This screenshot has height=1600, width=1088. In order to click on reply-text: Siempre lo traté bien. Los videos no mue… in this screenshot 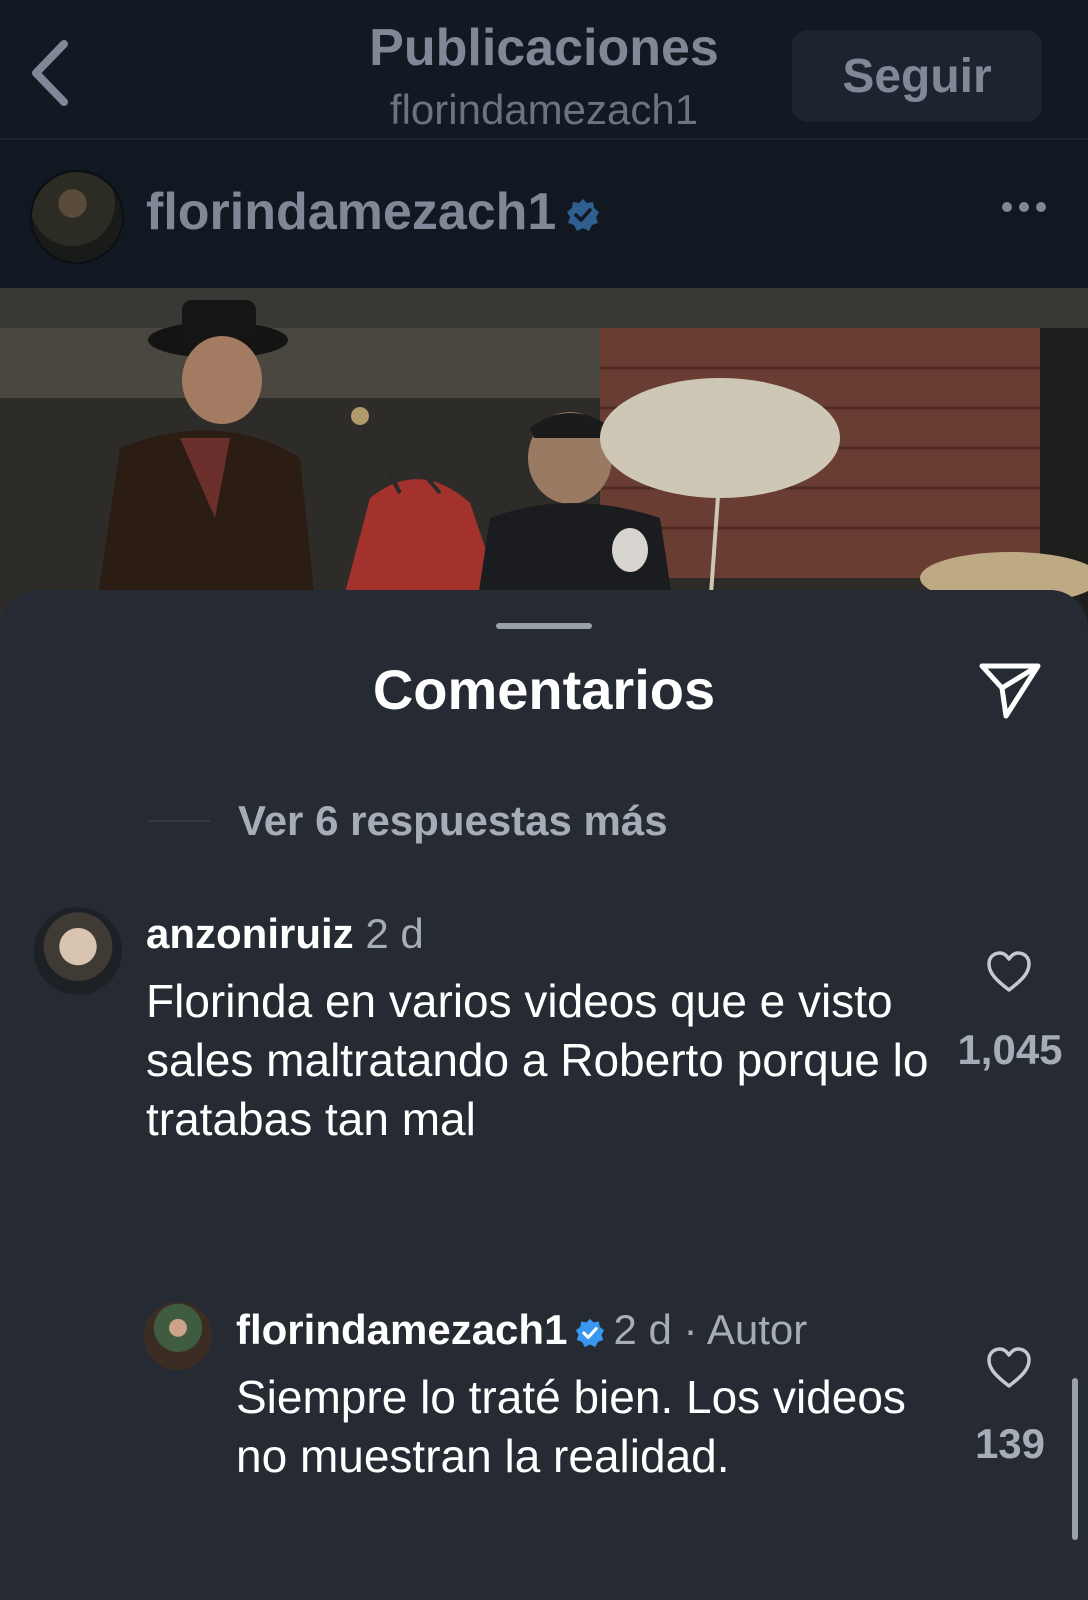, I will do `click(571, 1426)`.